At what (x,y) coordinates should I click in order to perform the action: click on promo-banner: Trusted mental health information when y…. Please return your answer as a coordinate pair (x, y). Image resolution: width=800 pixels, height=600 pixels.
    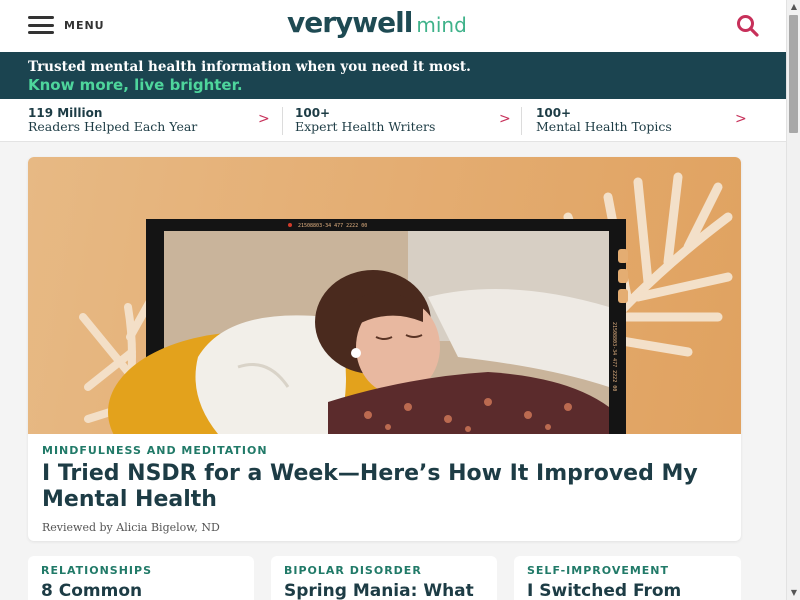
    Looking at the image, I should click on (393, 75).